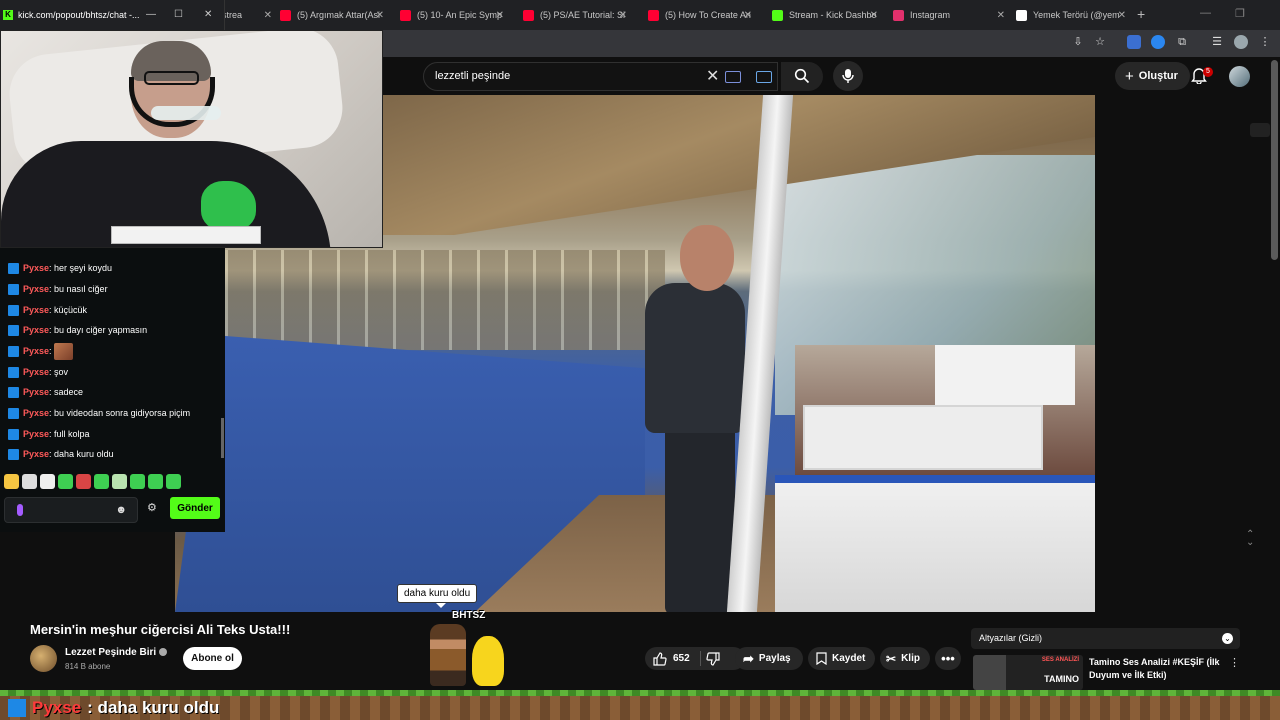 This screenshot has width=1280, height=720. What do you see at coordinates (1240, 13) in the screenshot?
I see `maximize-icon: ❐` at bounding box center [1240, 13].